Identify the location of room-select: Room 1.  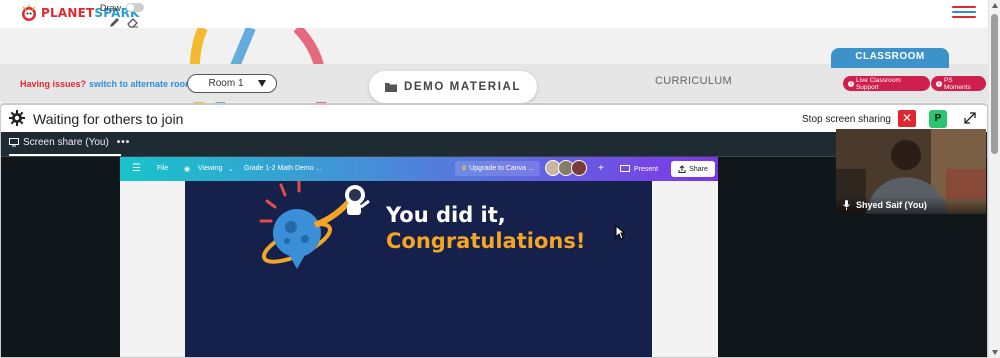
(232, 83).